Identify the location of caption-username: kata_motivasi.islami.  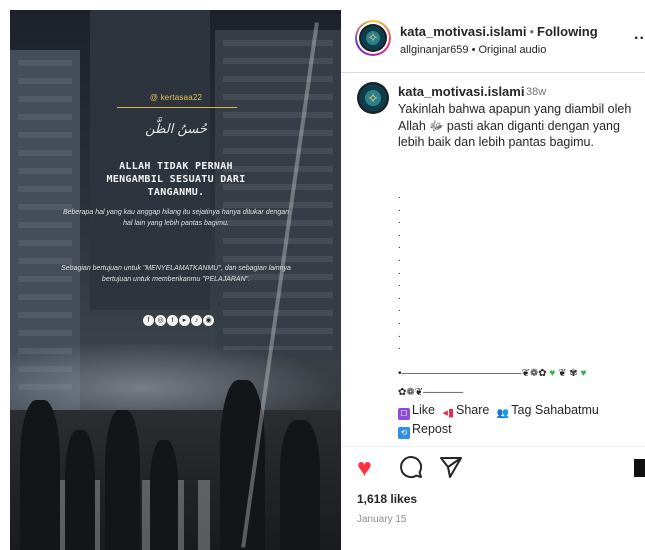
(461, 91).